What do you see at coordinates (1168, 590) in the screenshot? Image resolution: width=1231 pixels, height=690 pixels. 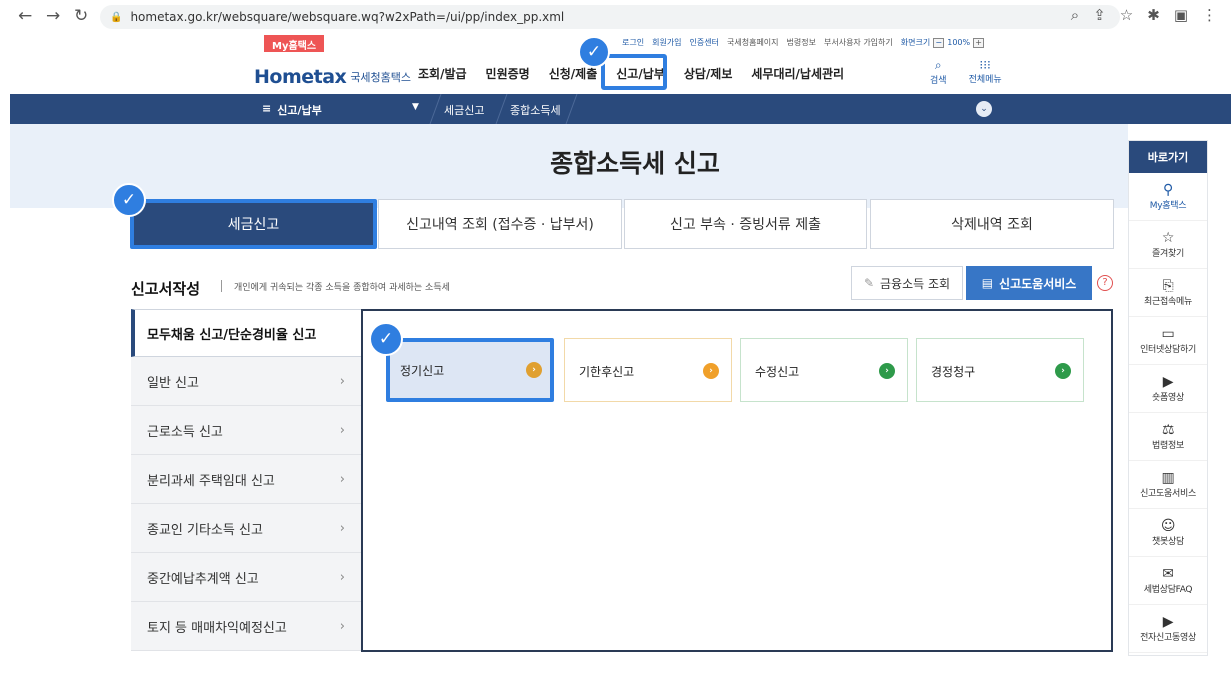 I see `quick-item-label: 세법상담FAQ` at bounding box center [1168, 590].